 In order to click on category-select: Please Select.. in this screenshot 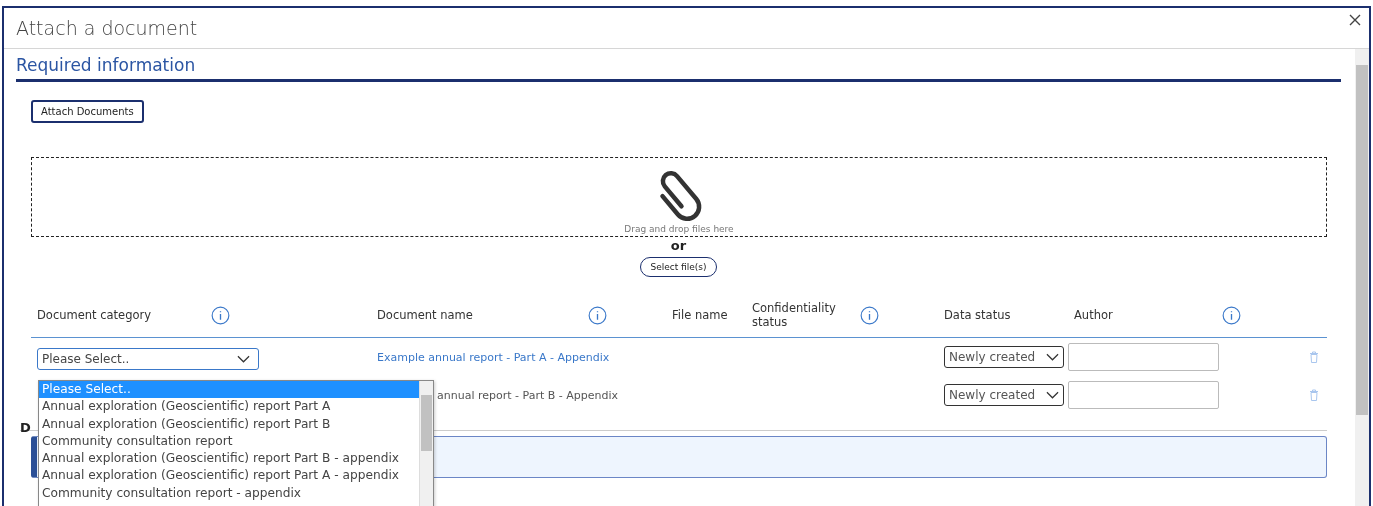, I will do `click(148, 359)`.